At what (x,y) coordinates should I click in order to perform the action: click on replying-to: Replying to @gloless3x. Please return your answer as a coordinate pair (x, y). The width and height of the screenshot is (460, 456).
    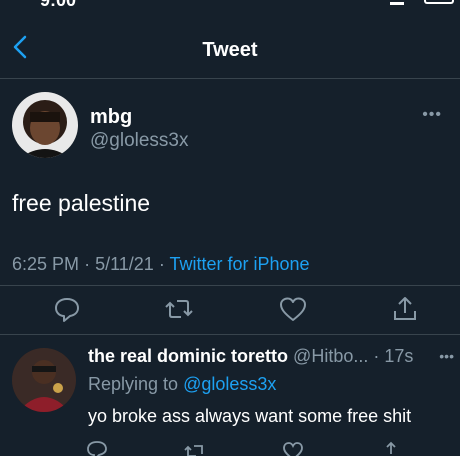
    Looking at the image, I should click on (182, 384).